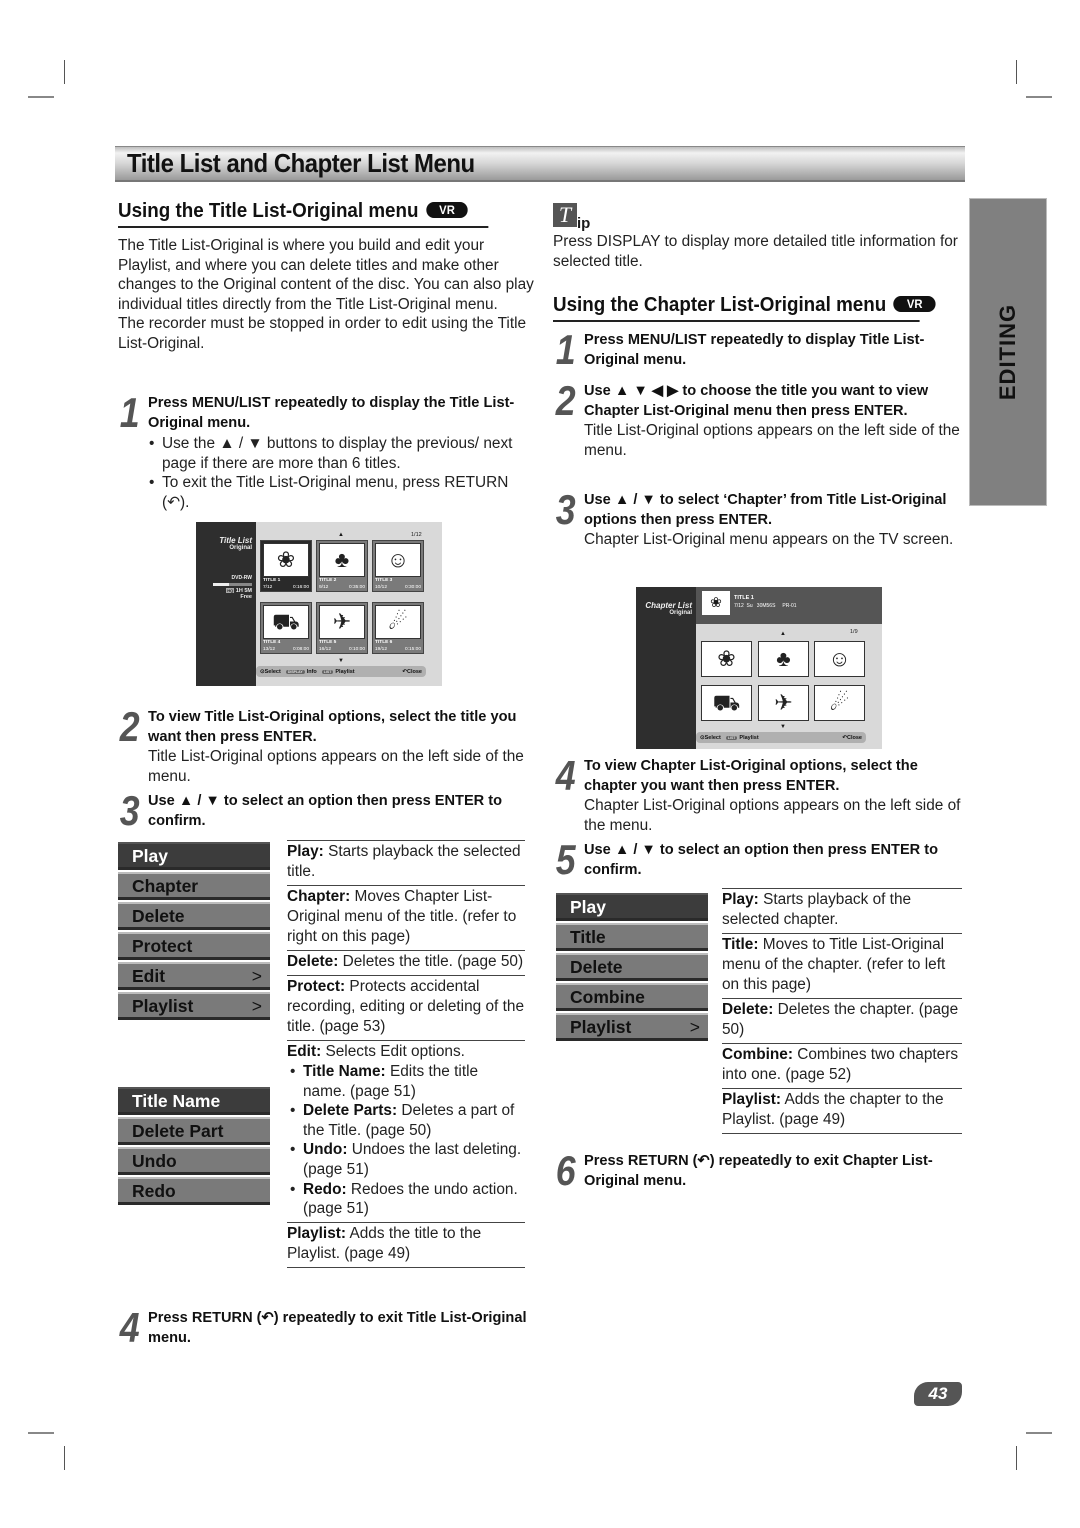 This screenshot has height=1528, width=1080. I want to click on option-term: Combine:, so click(757, 1054).